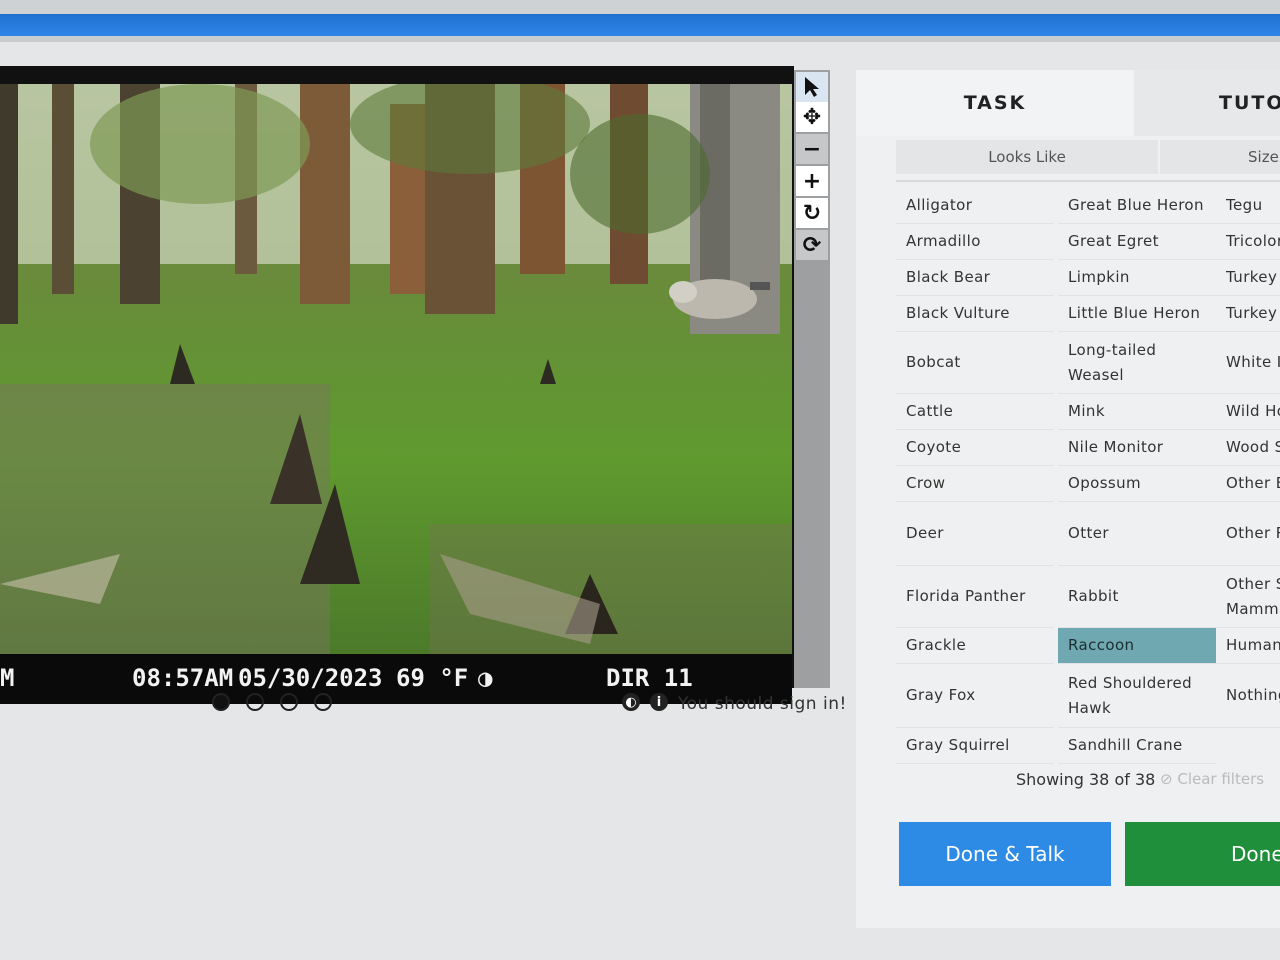  What do you see at coordinates (1248, 597) in the screenshot?
I see `species-choice: Other Small Mammal` at bounding box center [1248, 597].